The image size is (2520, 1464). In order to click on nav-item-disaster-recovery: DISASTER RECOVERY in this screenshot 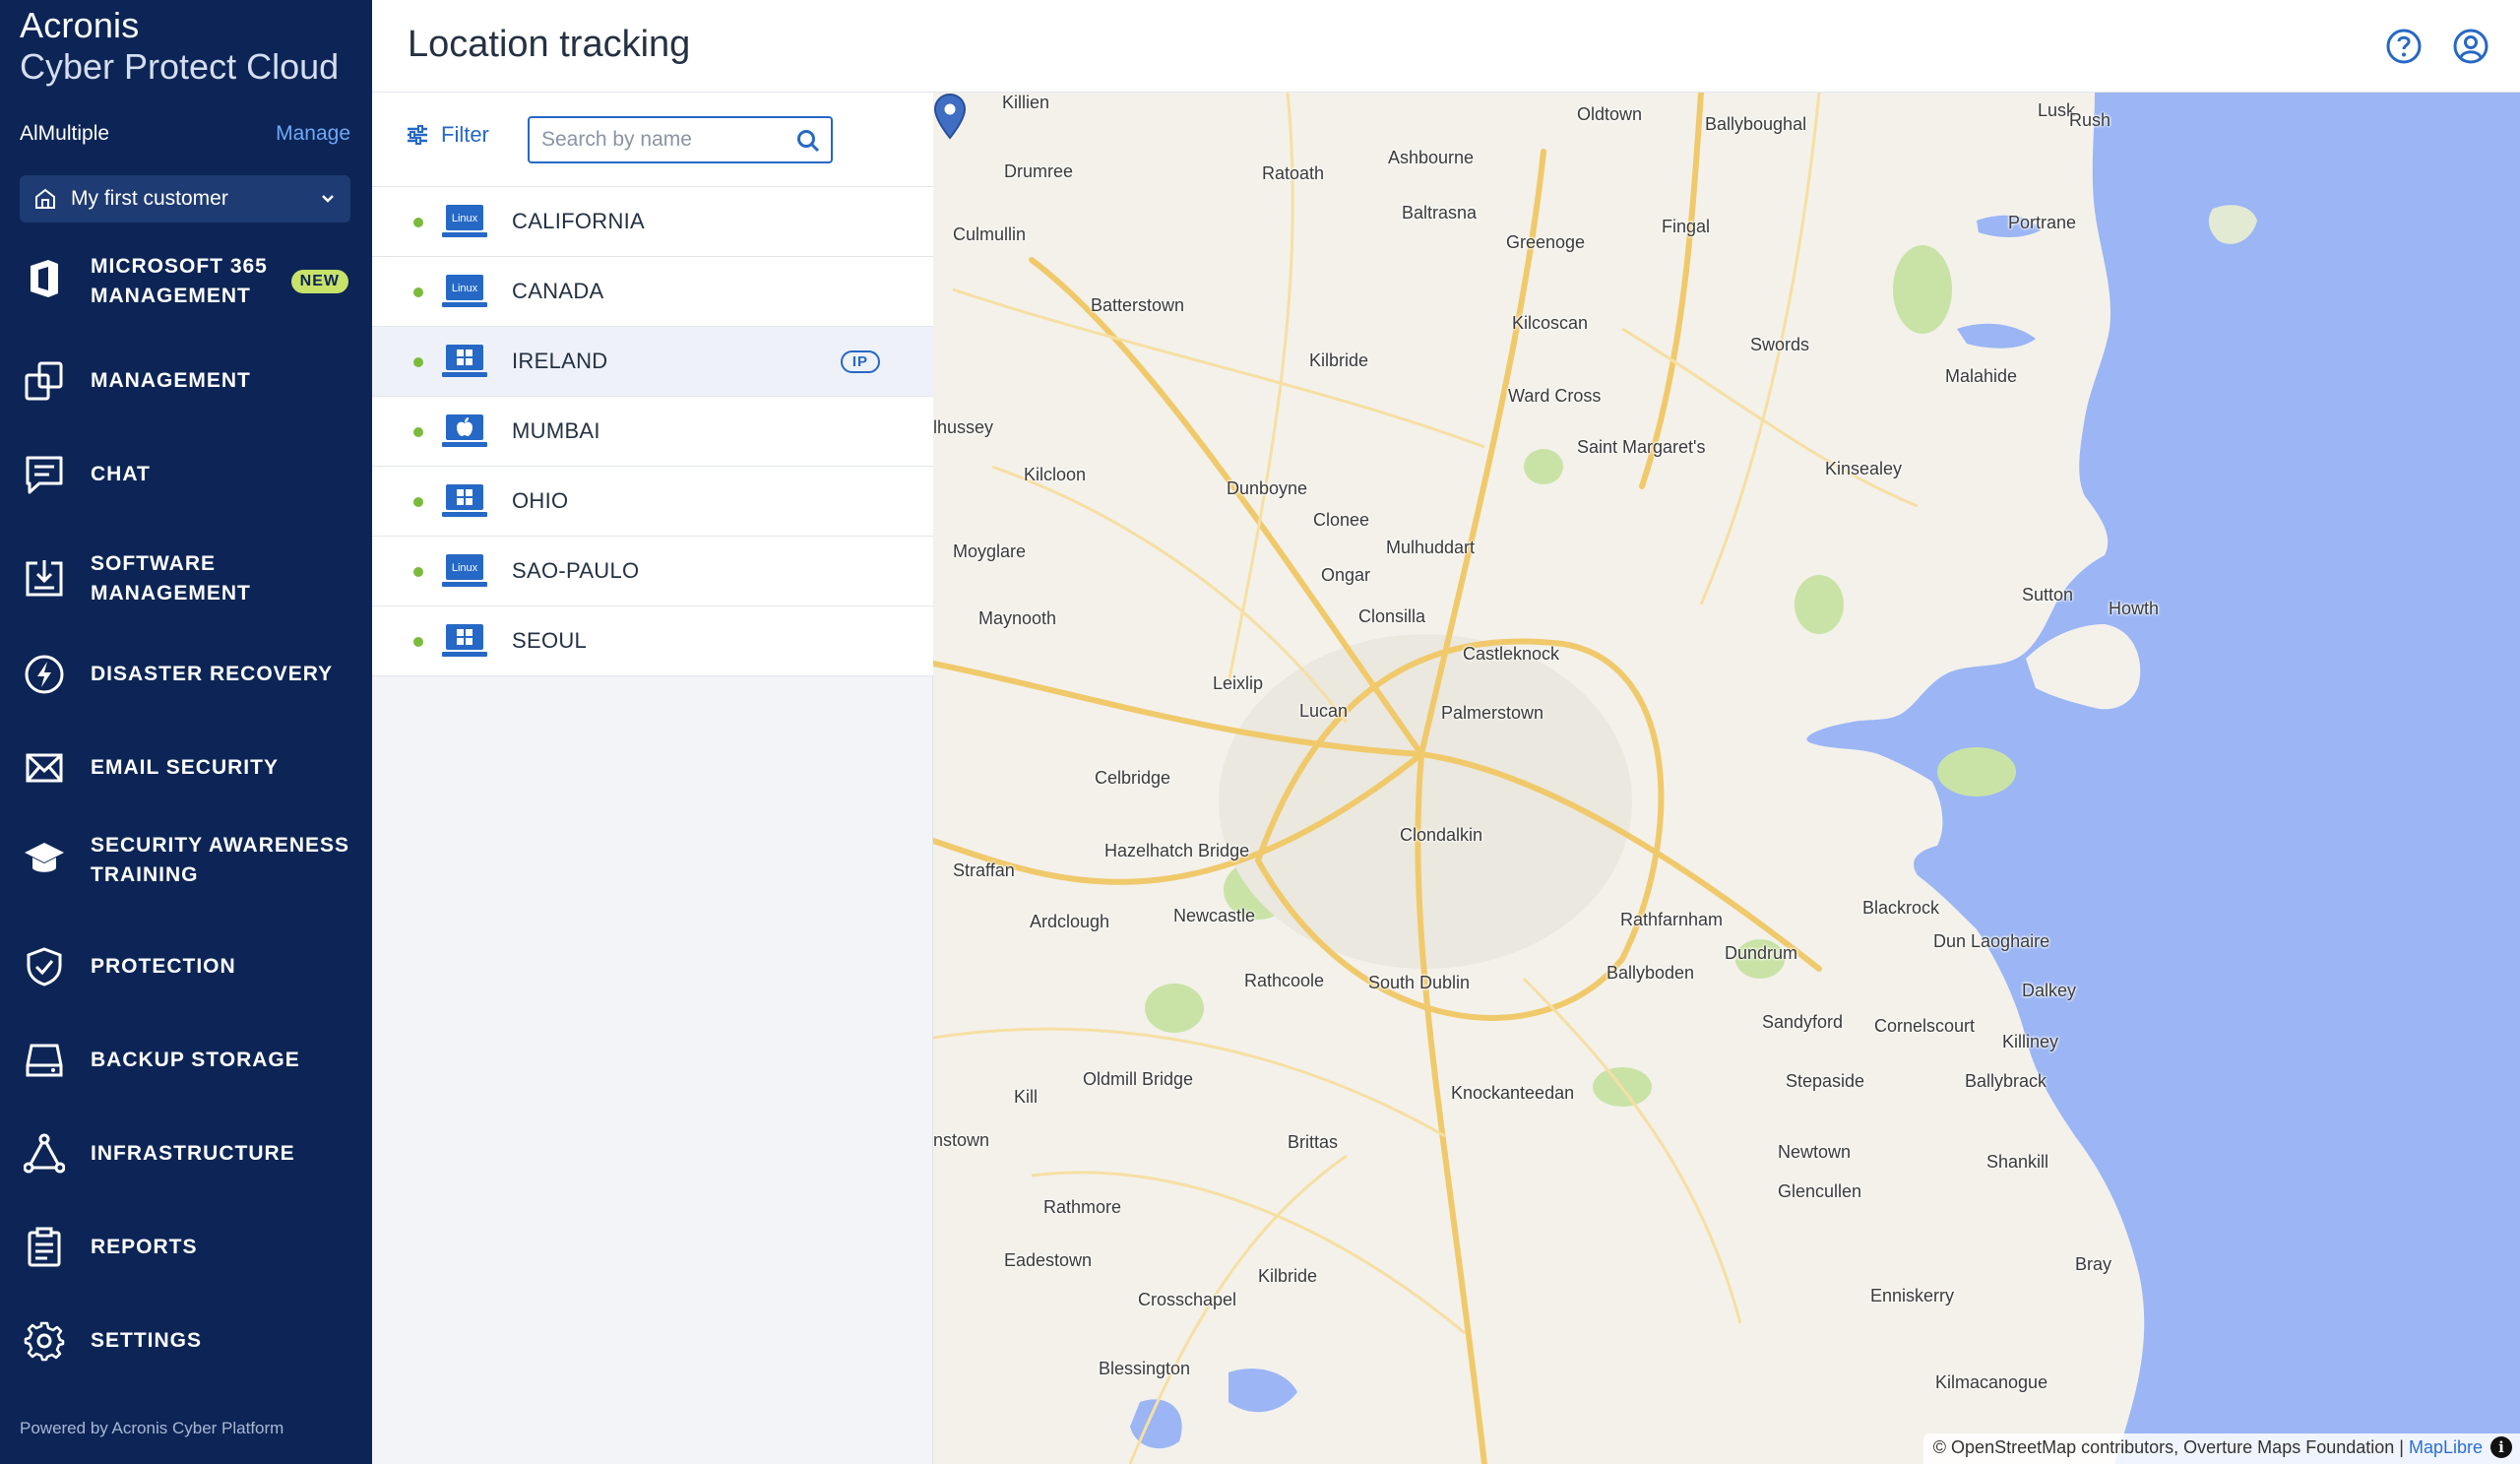, I will do `click(186, 675)`.